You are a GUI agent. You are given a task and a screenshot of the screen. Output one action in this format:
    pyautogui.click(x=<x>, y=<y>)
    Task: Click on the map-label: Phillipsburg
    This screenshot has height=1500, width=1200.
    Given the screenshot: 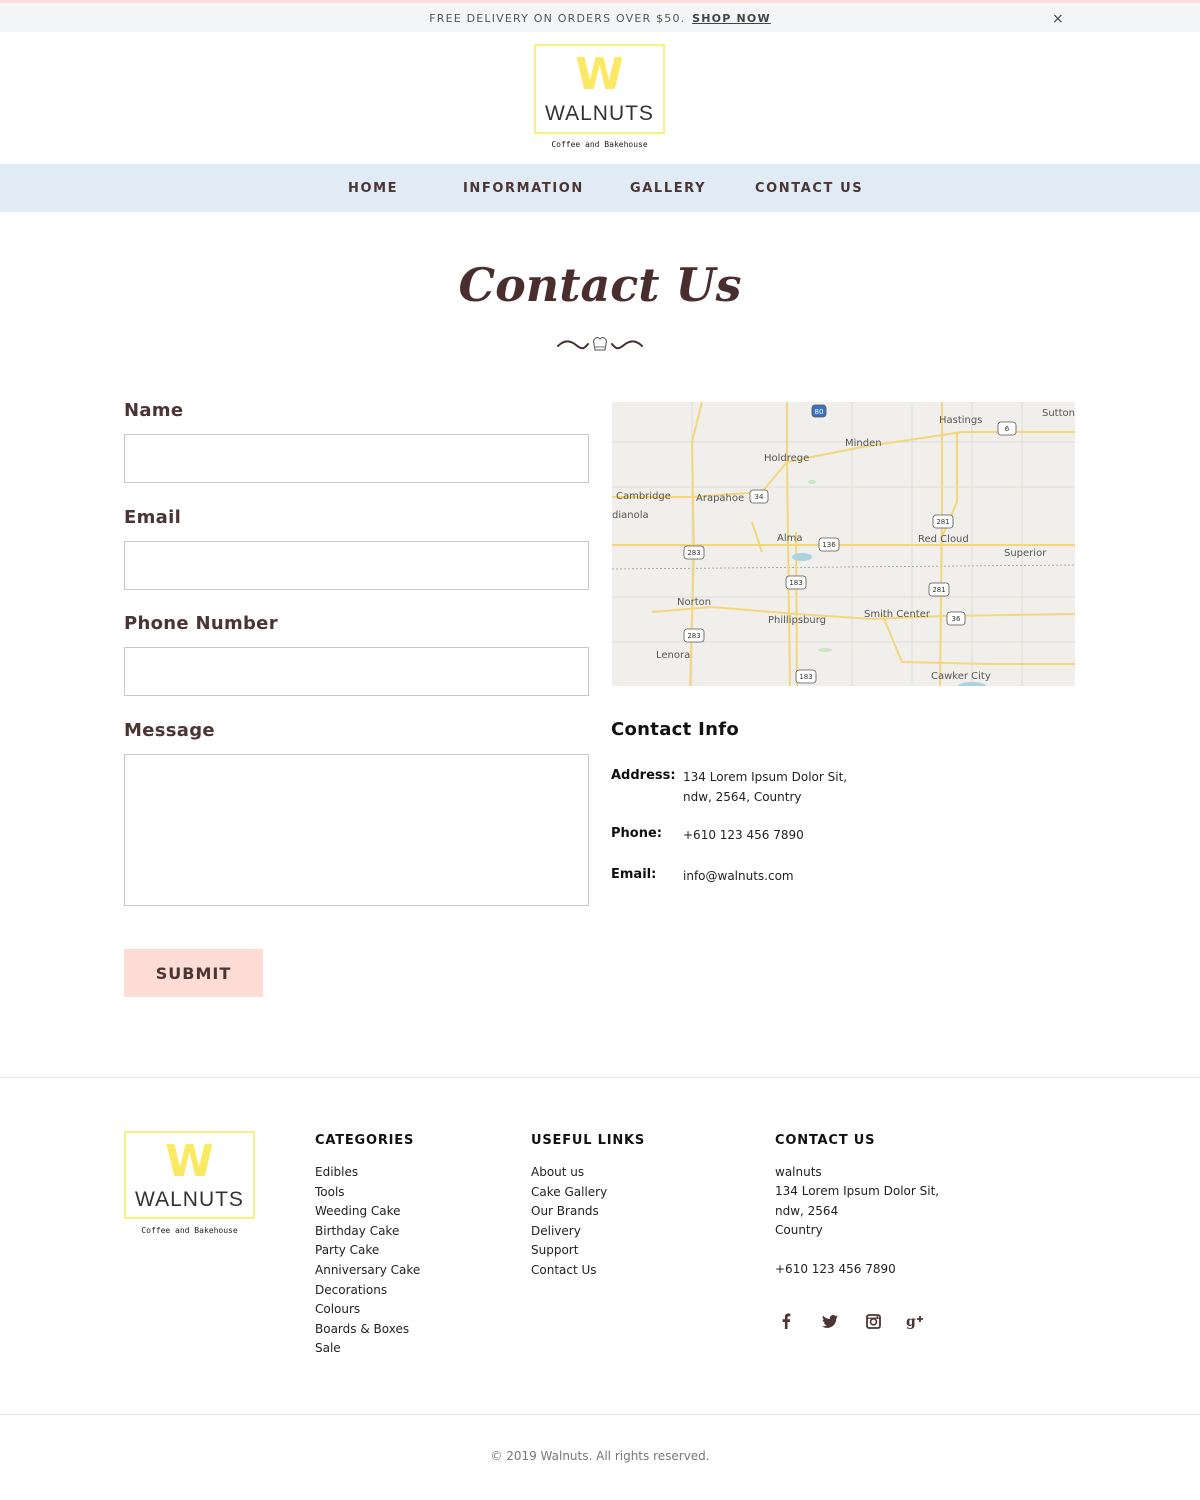 What is the action you would take?
    pyautogui.click(x=797, y=620)
    